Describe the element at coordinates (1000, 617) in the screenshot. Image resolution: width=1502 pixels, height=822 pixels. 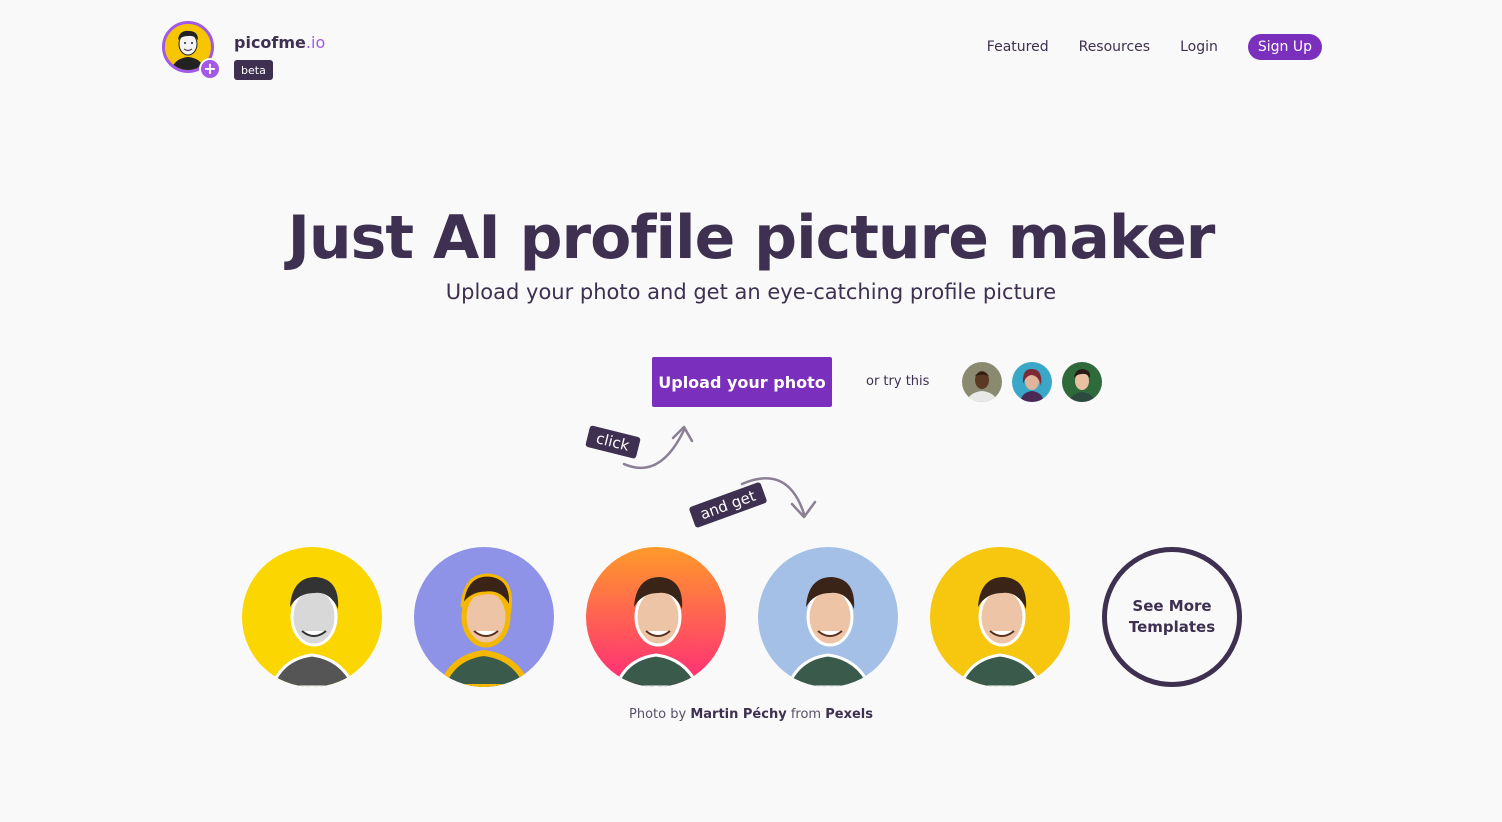
I see `template-yellow-color` at that location.